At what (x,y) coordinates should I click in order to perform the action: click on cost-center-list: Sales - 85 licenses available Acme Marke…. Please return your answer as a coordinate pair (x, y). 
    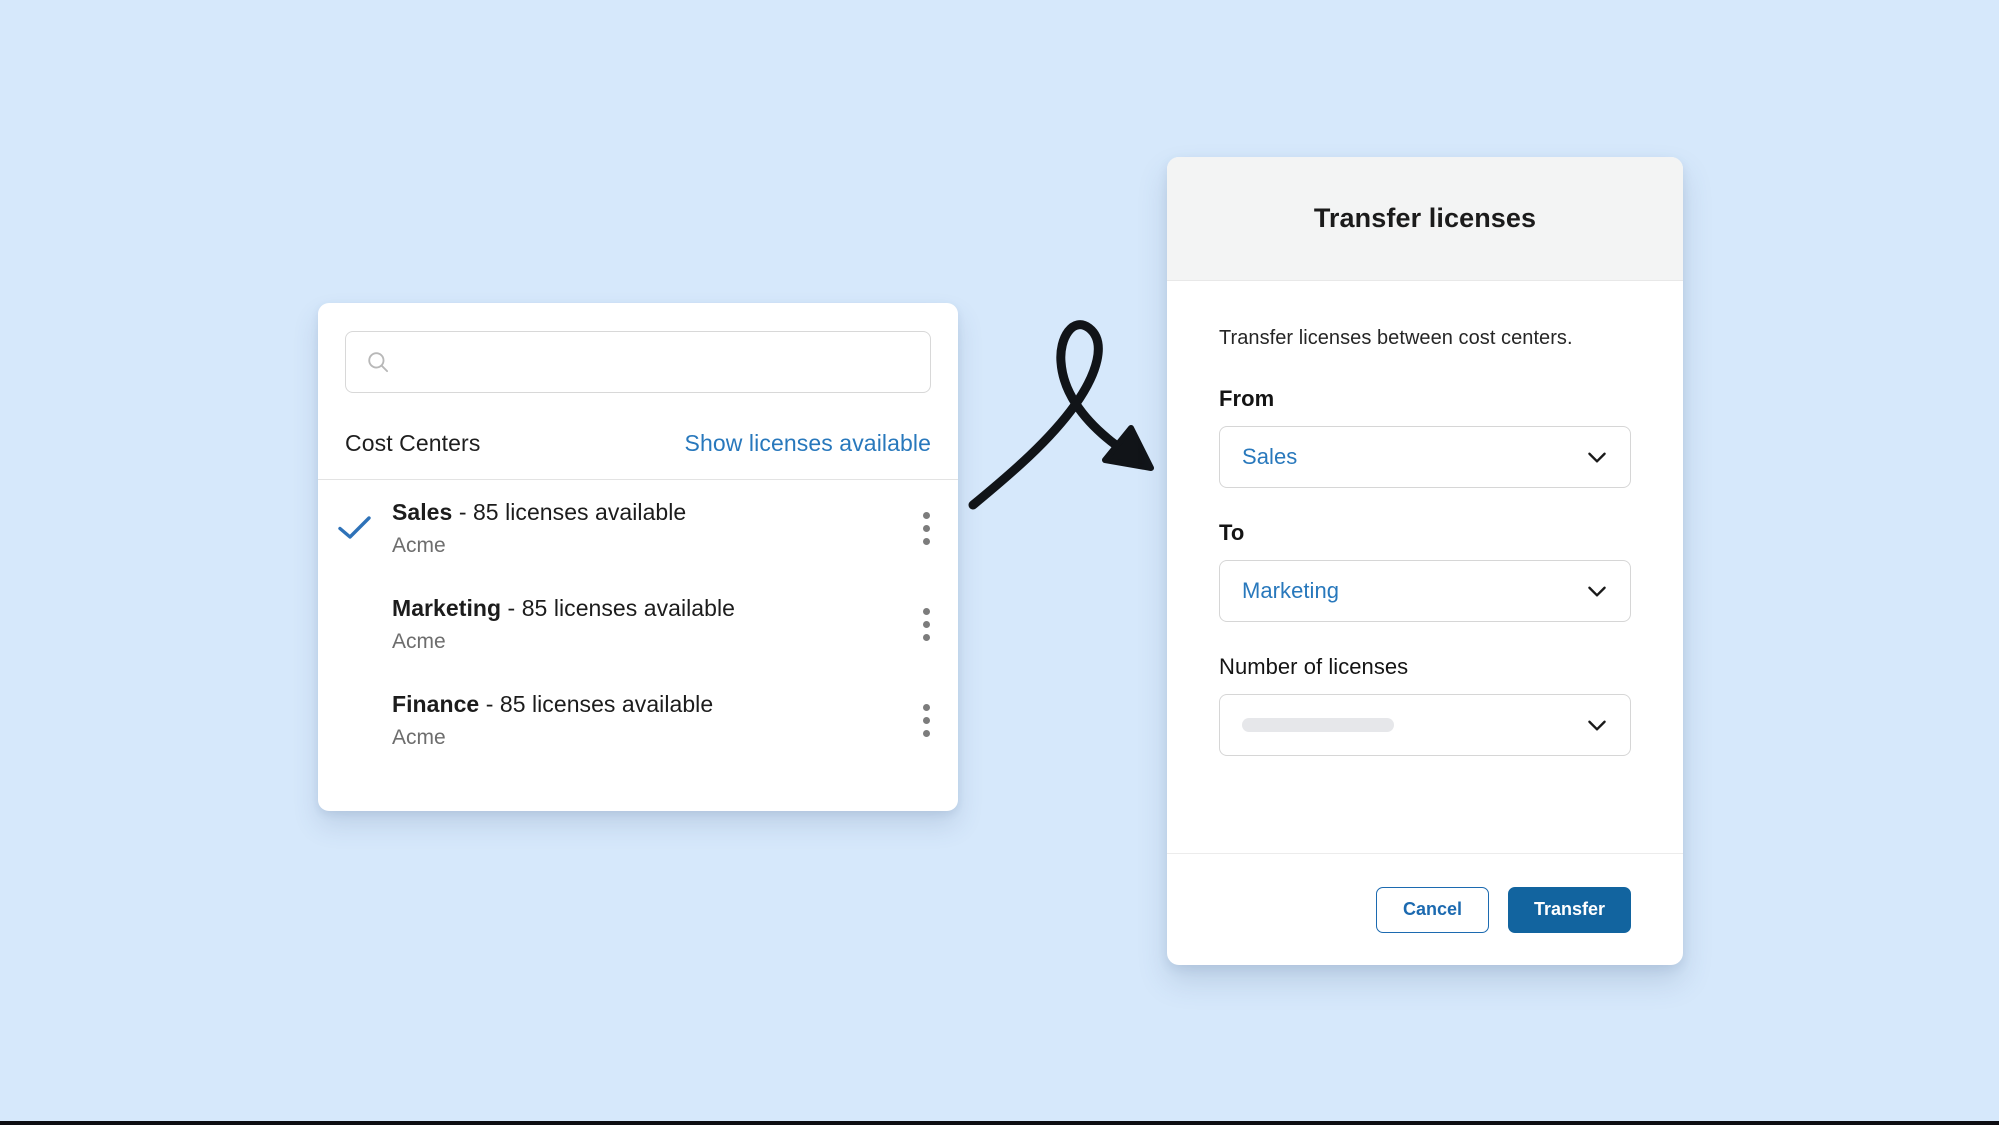
    Looking at the image, I should click on (638, 624).